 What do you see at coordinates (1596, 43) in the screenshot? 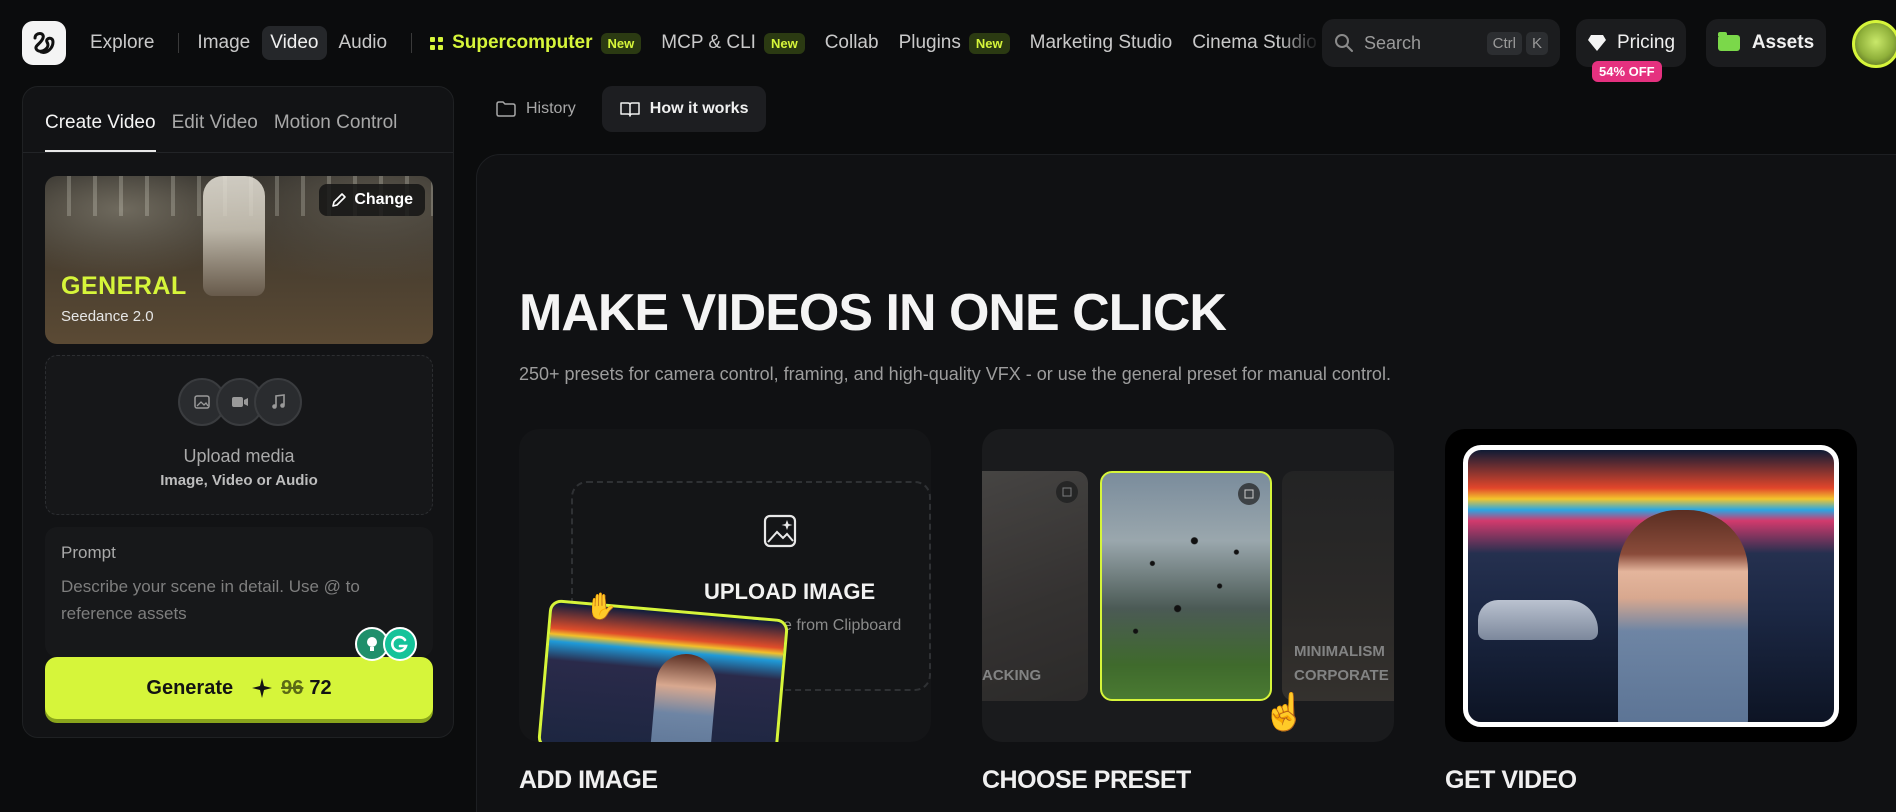
I see `diamond-icon` at bounding box center [1596, 43].